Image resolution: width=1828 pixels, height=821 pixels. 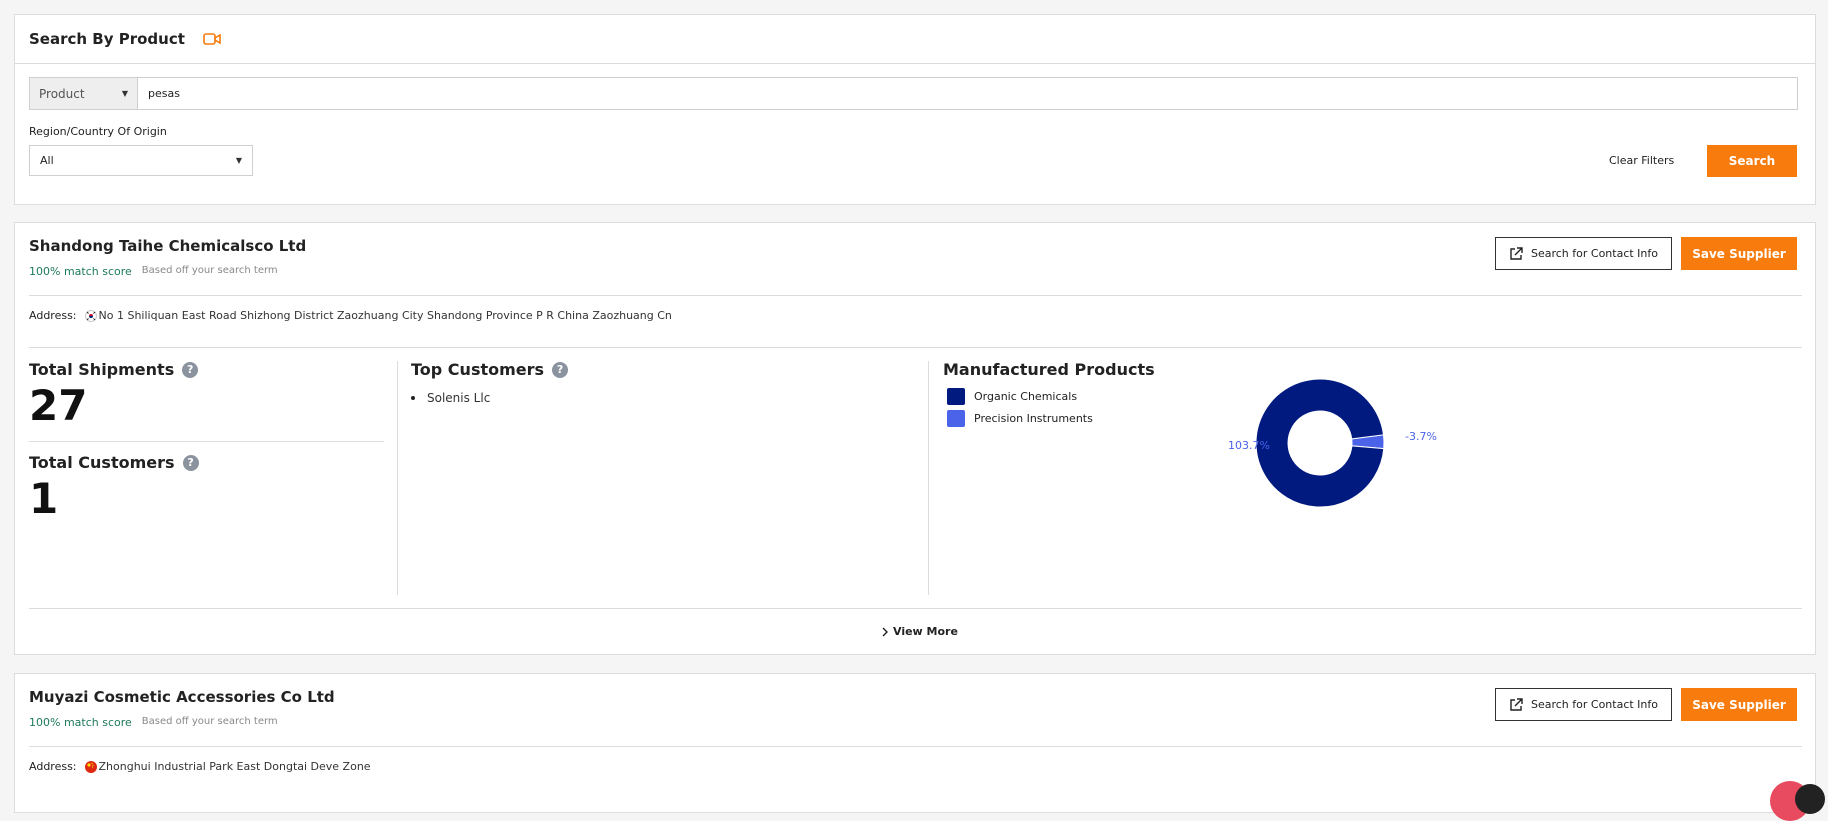 I want to click on region-label: Region/Country Of Origin, so click(x=98, y=131).